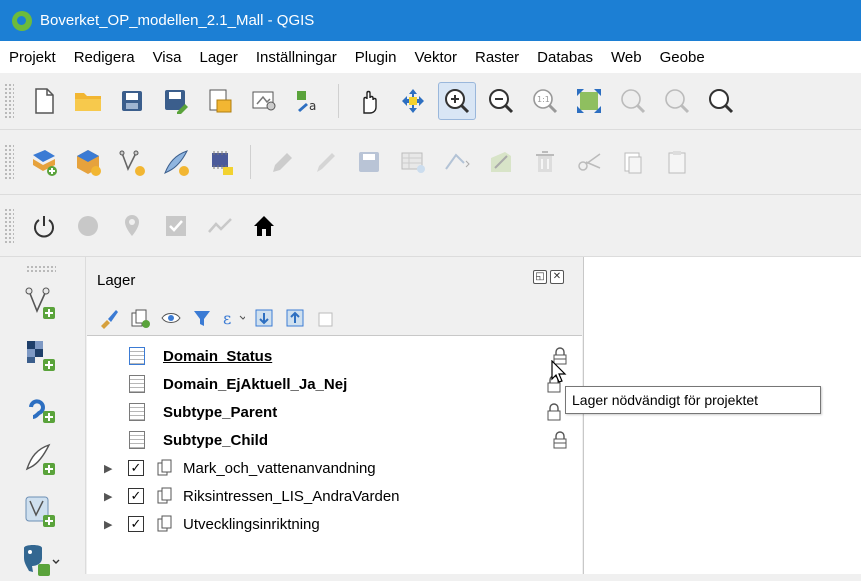  I want to click on layer-row-mark-och-vattenanvandning: ▶ ✓ Mark_och_vattenanvandning, so click(334, 468).